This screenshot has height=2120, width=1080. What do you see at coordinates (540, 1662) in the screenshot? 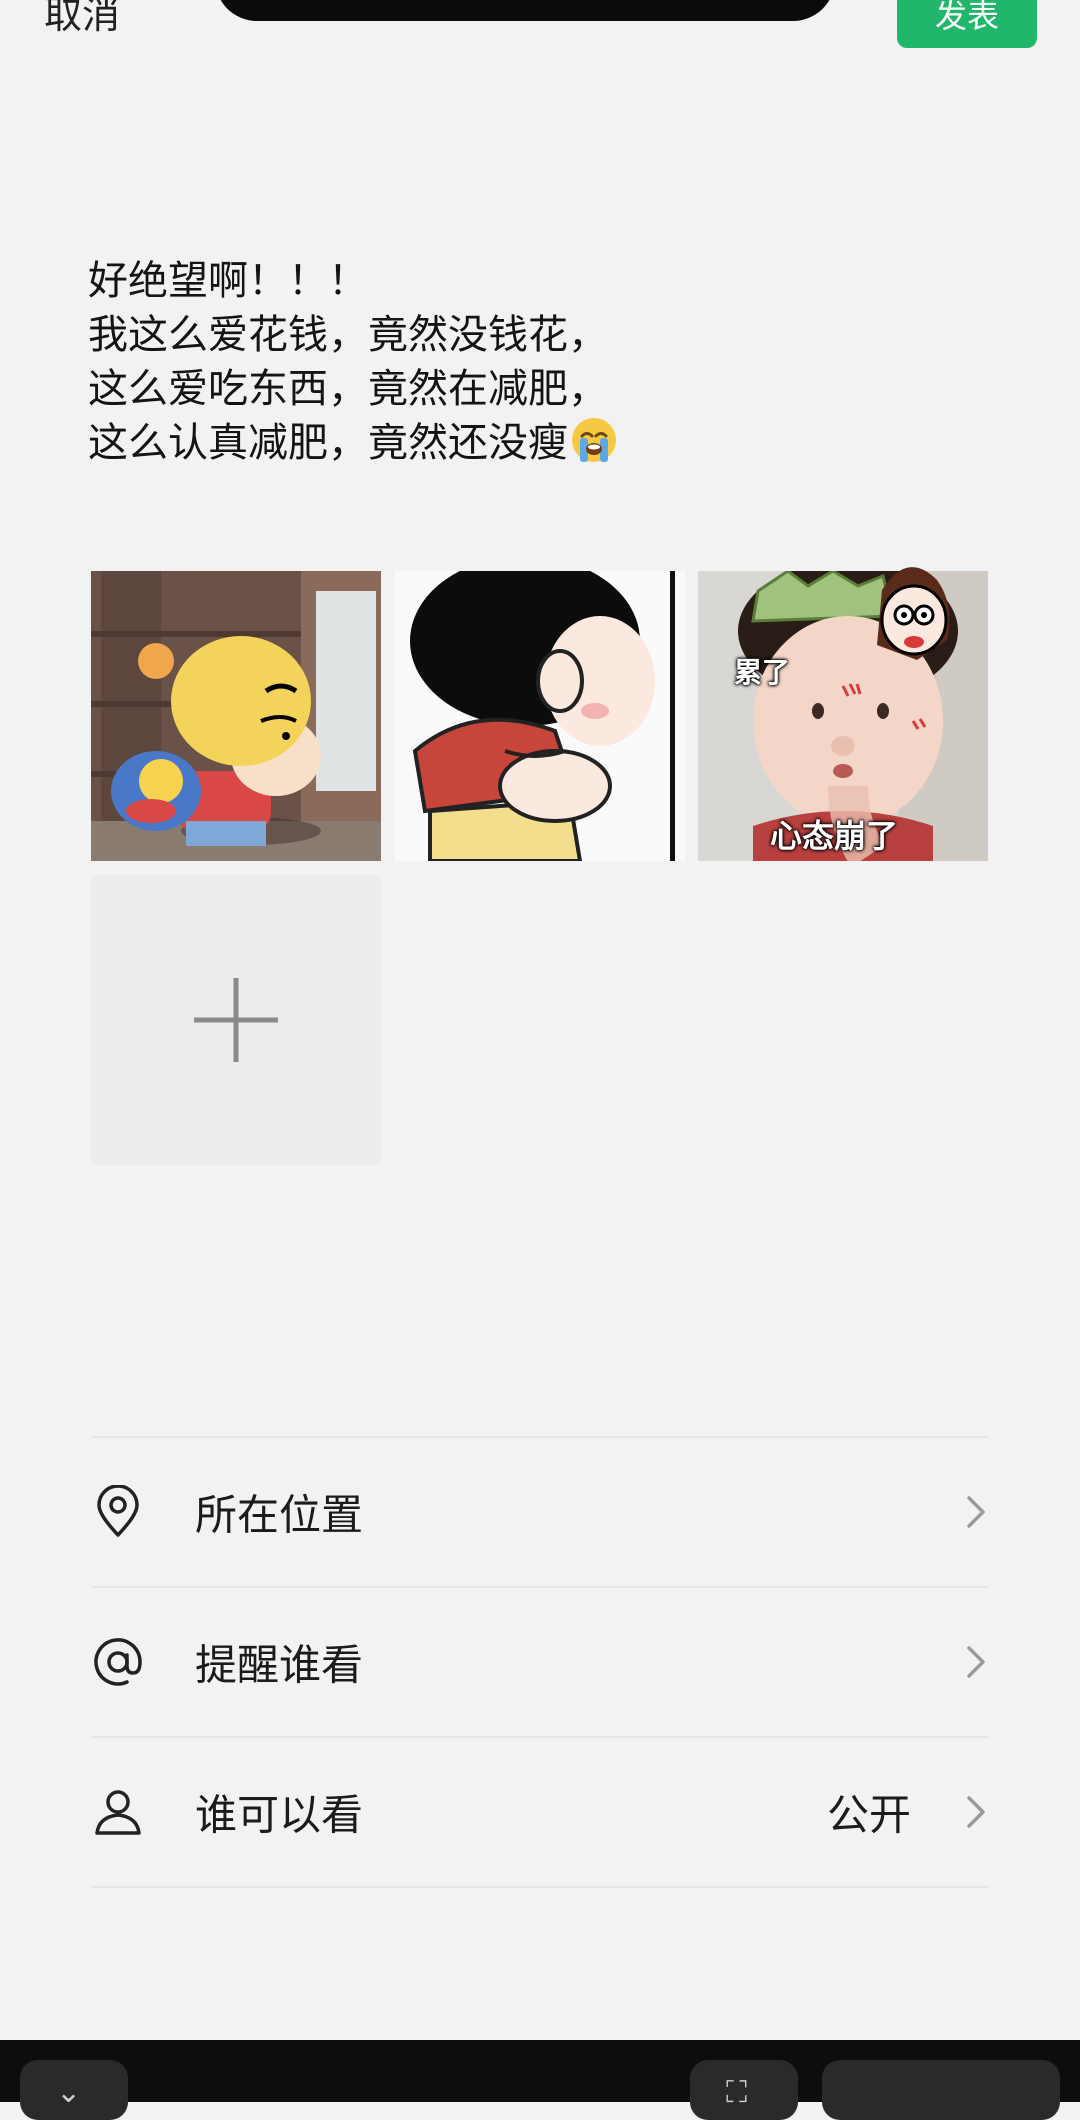
I see `mention-row: 提醒谁看` at bounding box center [540, 1662].